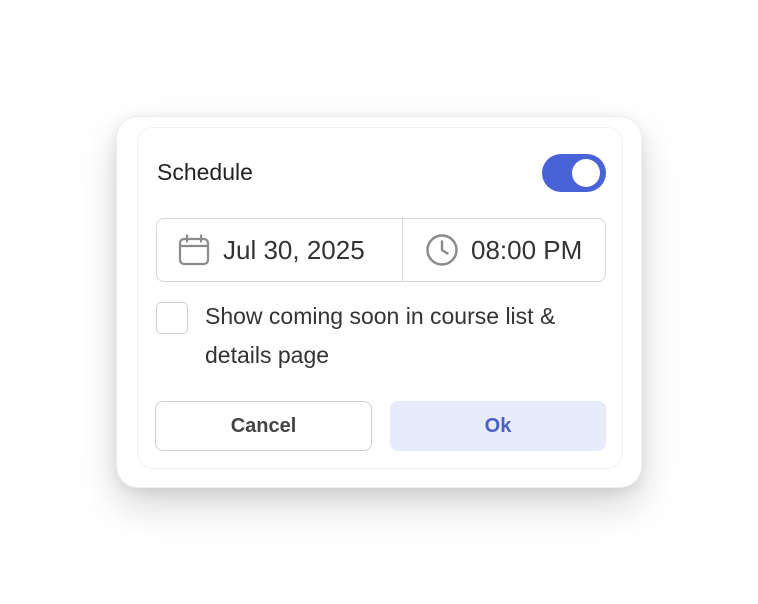 Image resolution: width=758 pixels, height=604 pixels. Describe the element at coordinates (205, 172) in the screenshot. I see `schedule-title: Schedule` at that location.